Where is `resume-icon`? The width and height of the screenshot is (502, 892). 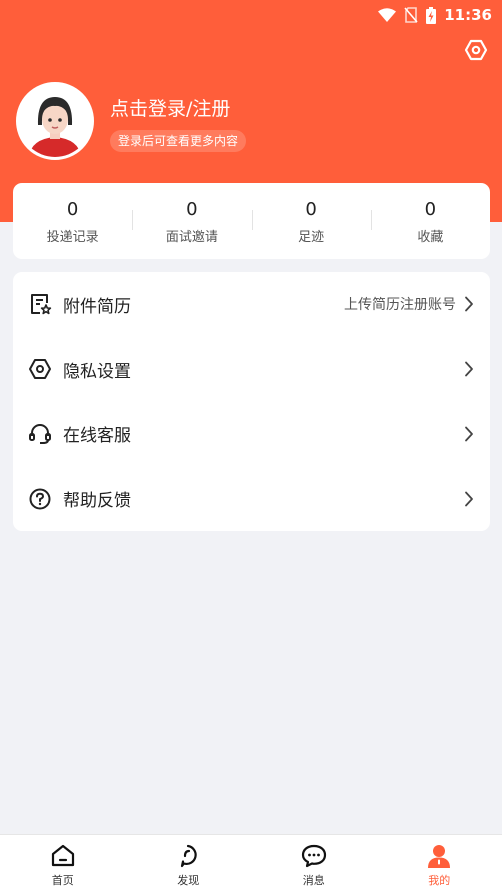
resume-icon is located at coordinates (40, 304).